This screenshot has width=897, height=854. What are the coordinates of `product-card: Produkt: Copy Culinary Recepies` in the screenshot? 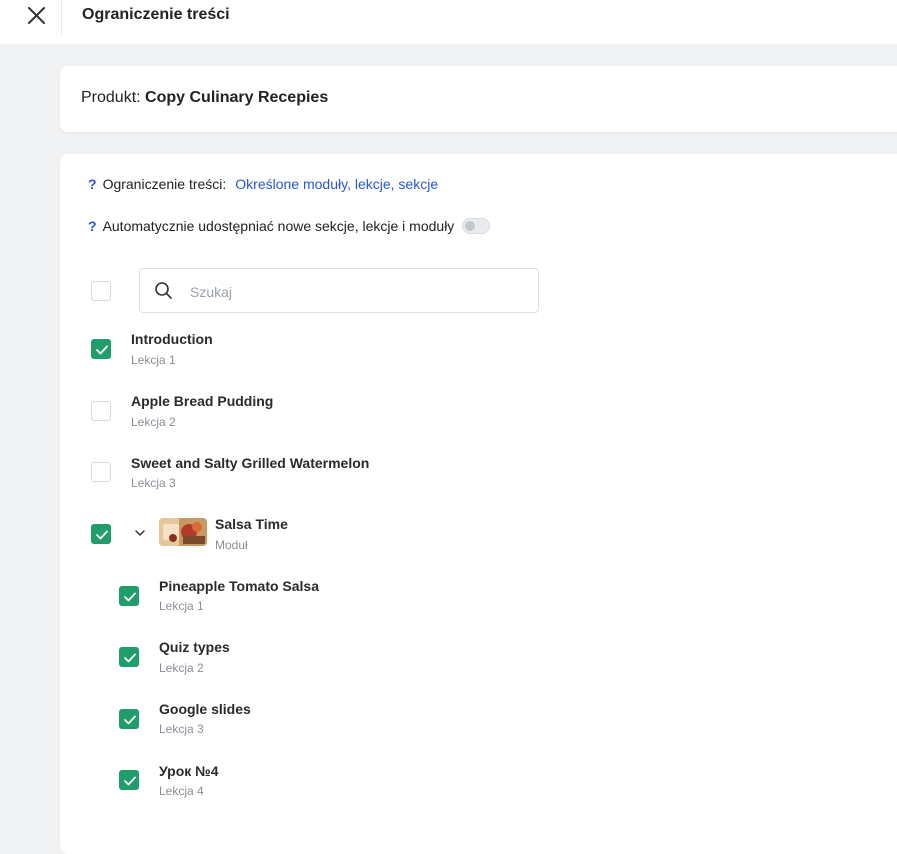 It's located at (478, 99).